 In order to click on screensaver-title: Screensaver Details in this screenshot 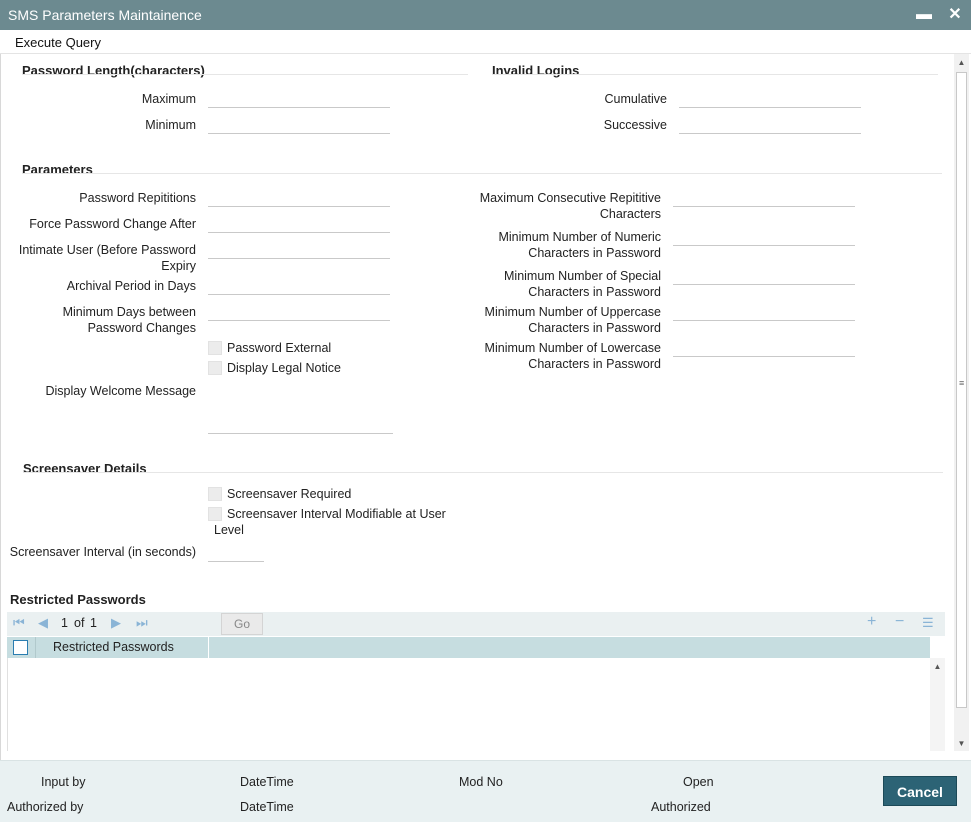, I will do `click(85, 468)`.